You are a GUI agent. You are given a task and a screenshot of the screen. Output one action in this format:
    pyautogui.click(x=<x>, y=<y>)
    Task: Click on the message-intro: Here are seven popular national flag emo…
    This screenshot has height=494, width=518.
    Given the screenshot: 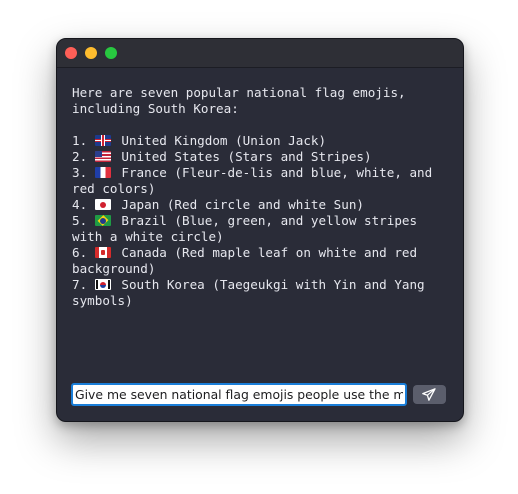 What is the action you would take?
    pyautogui.click(x=239, y=100)
    